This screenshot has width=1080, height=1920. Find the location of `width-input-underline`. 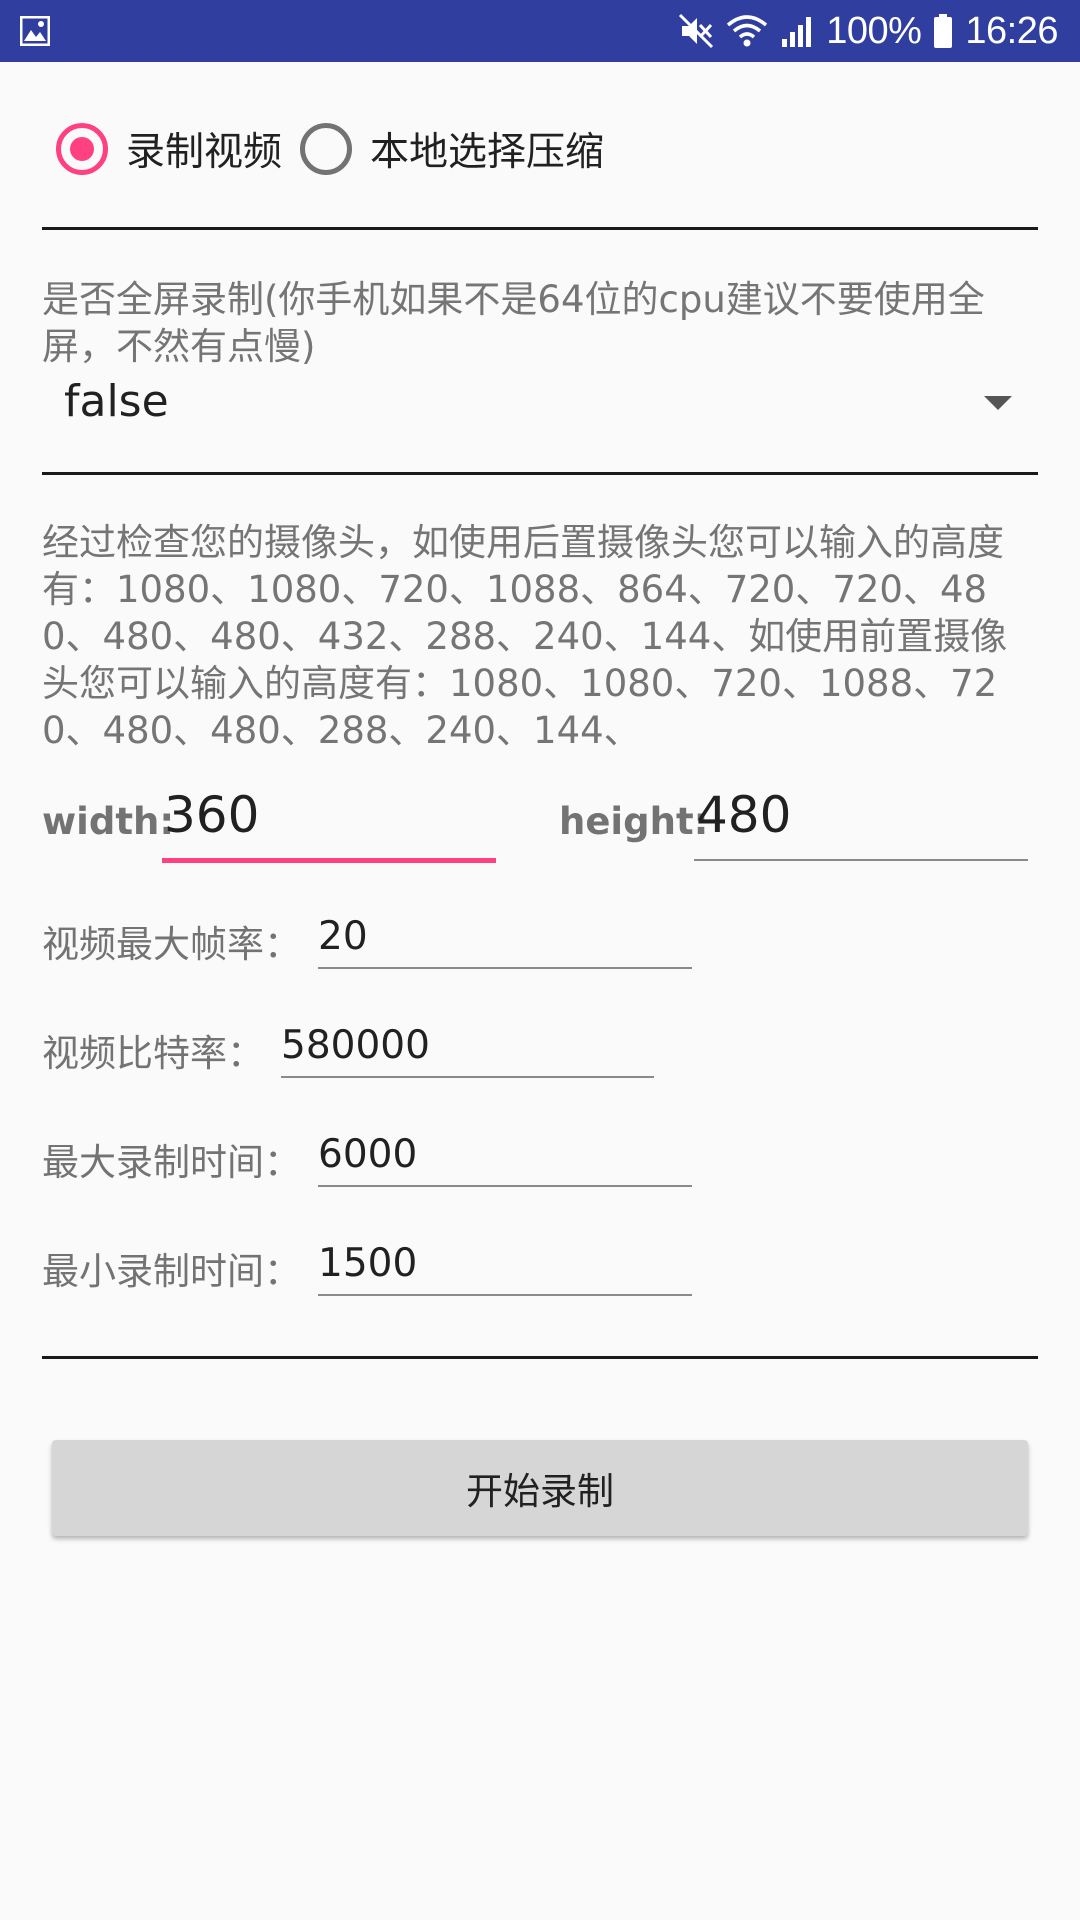

width-input-underline is located at coordinates (329, 860).